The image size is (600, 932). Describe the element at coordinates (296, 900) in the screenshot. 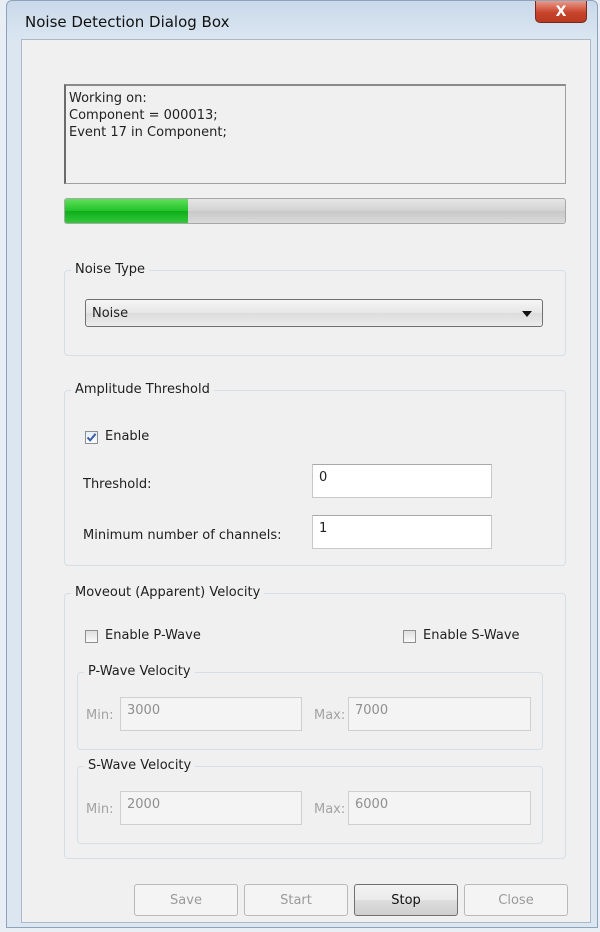

I see `start-button: Start` at that location.